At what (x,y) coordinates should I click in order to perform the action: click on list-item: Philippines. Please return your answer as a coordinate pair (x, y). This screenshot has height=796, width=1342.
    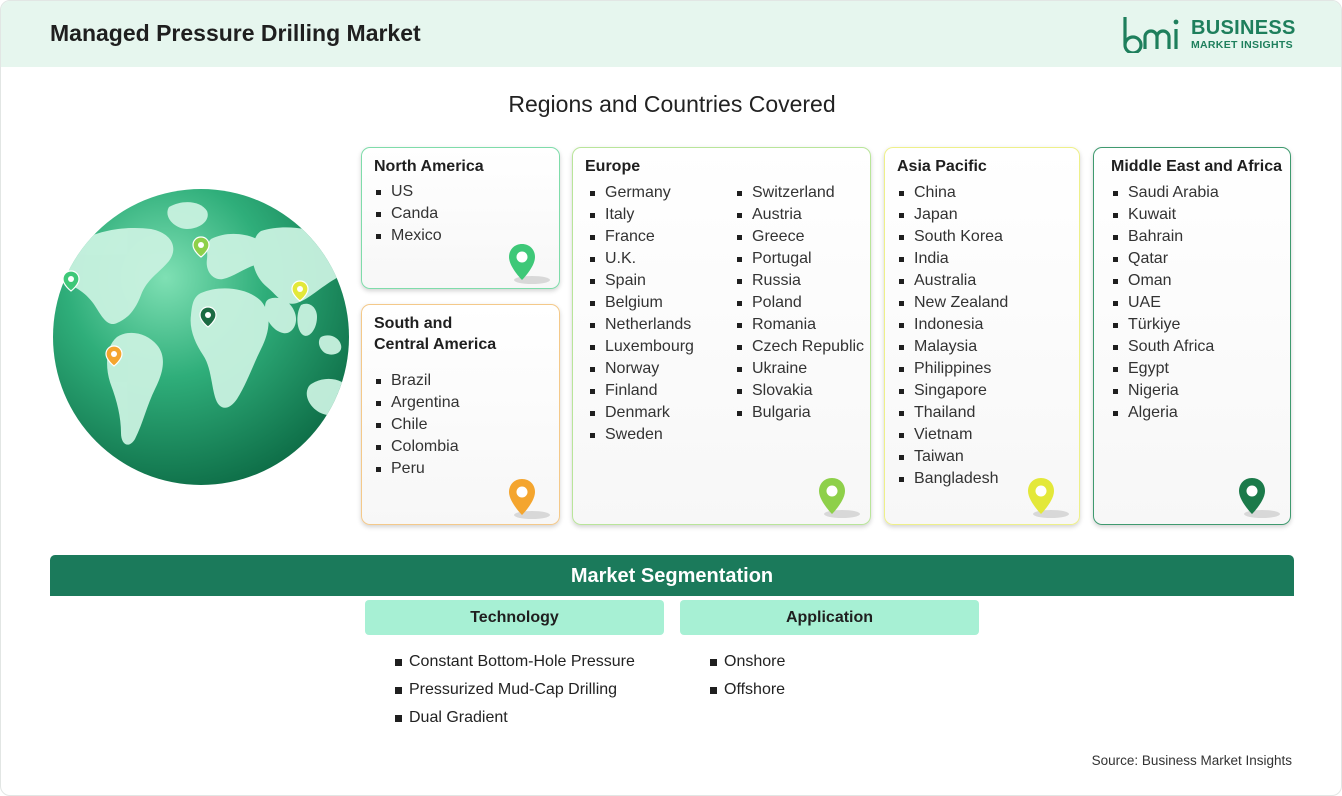
    Looking at the image, I should click on (952, 369).